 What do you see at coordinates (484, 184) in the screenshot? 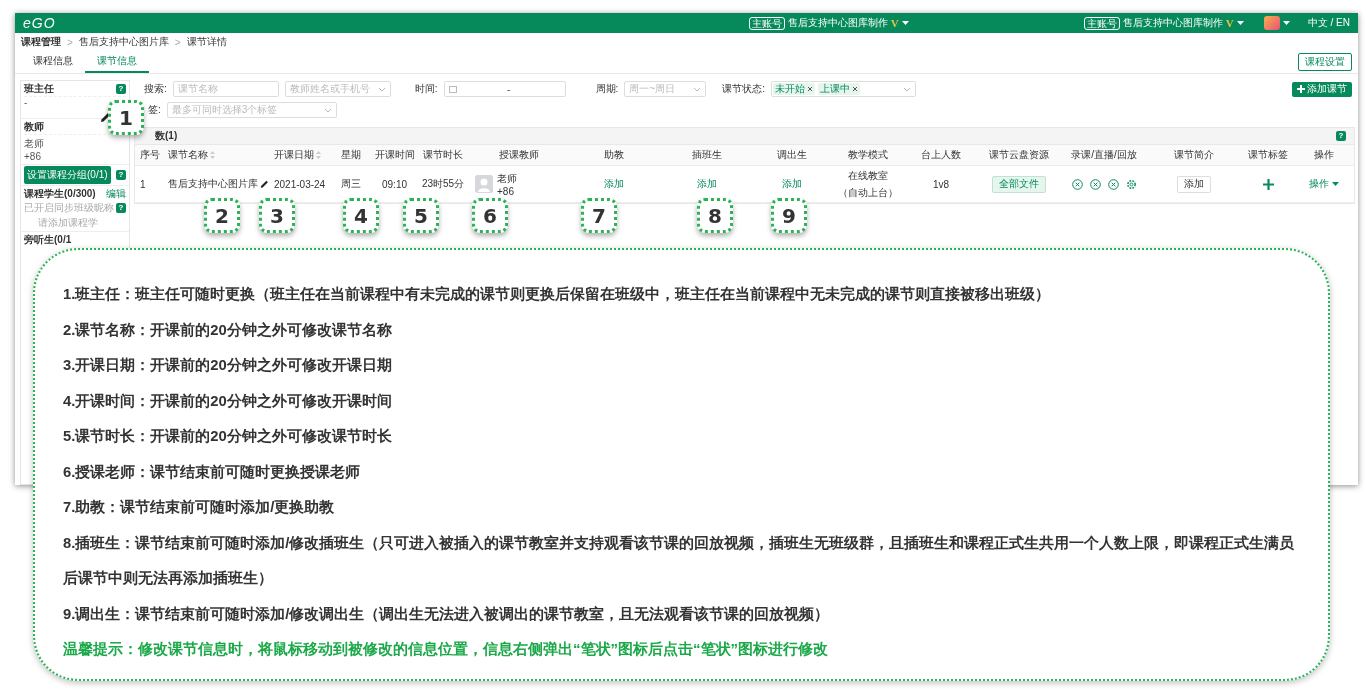
I see `avatar-icon` at bounding box center [484, 184].